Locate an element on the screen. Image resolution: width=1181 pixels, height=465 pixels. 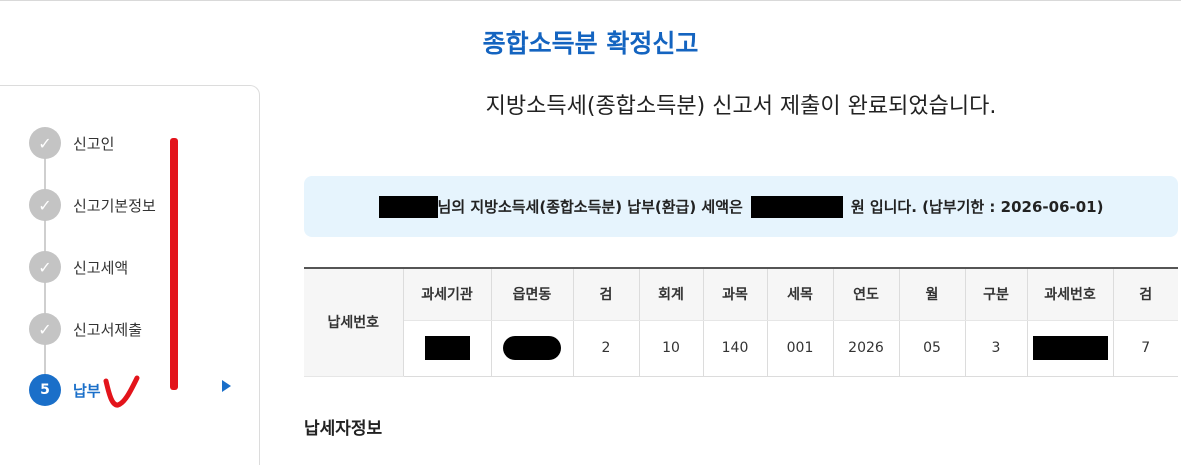
page-title: 종합소득분 확정신고 is located at coordinates (590, 43).